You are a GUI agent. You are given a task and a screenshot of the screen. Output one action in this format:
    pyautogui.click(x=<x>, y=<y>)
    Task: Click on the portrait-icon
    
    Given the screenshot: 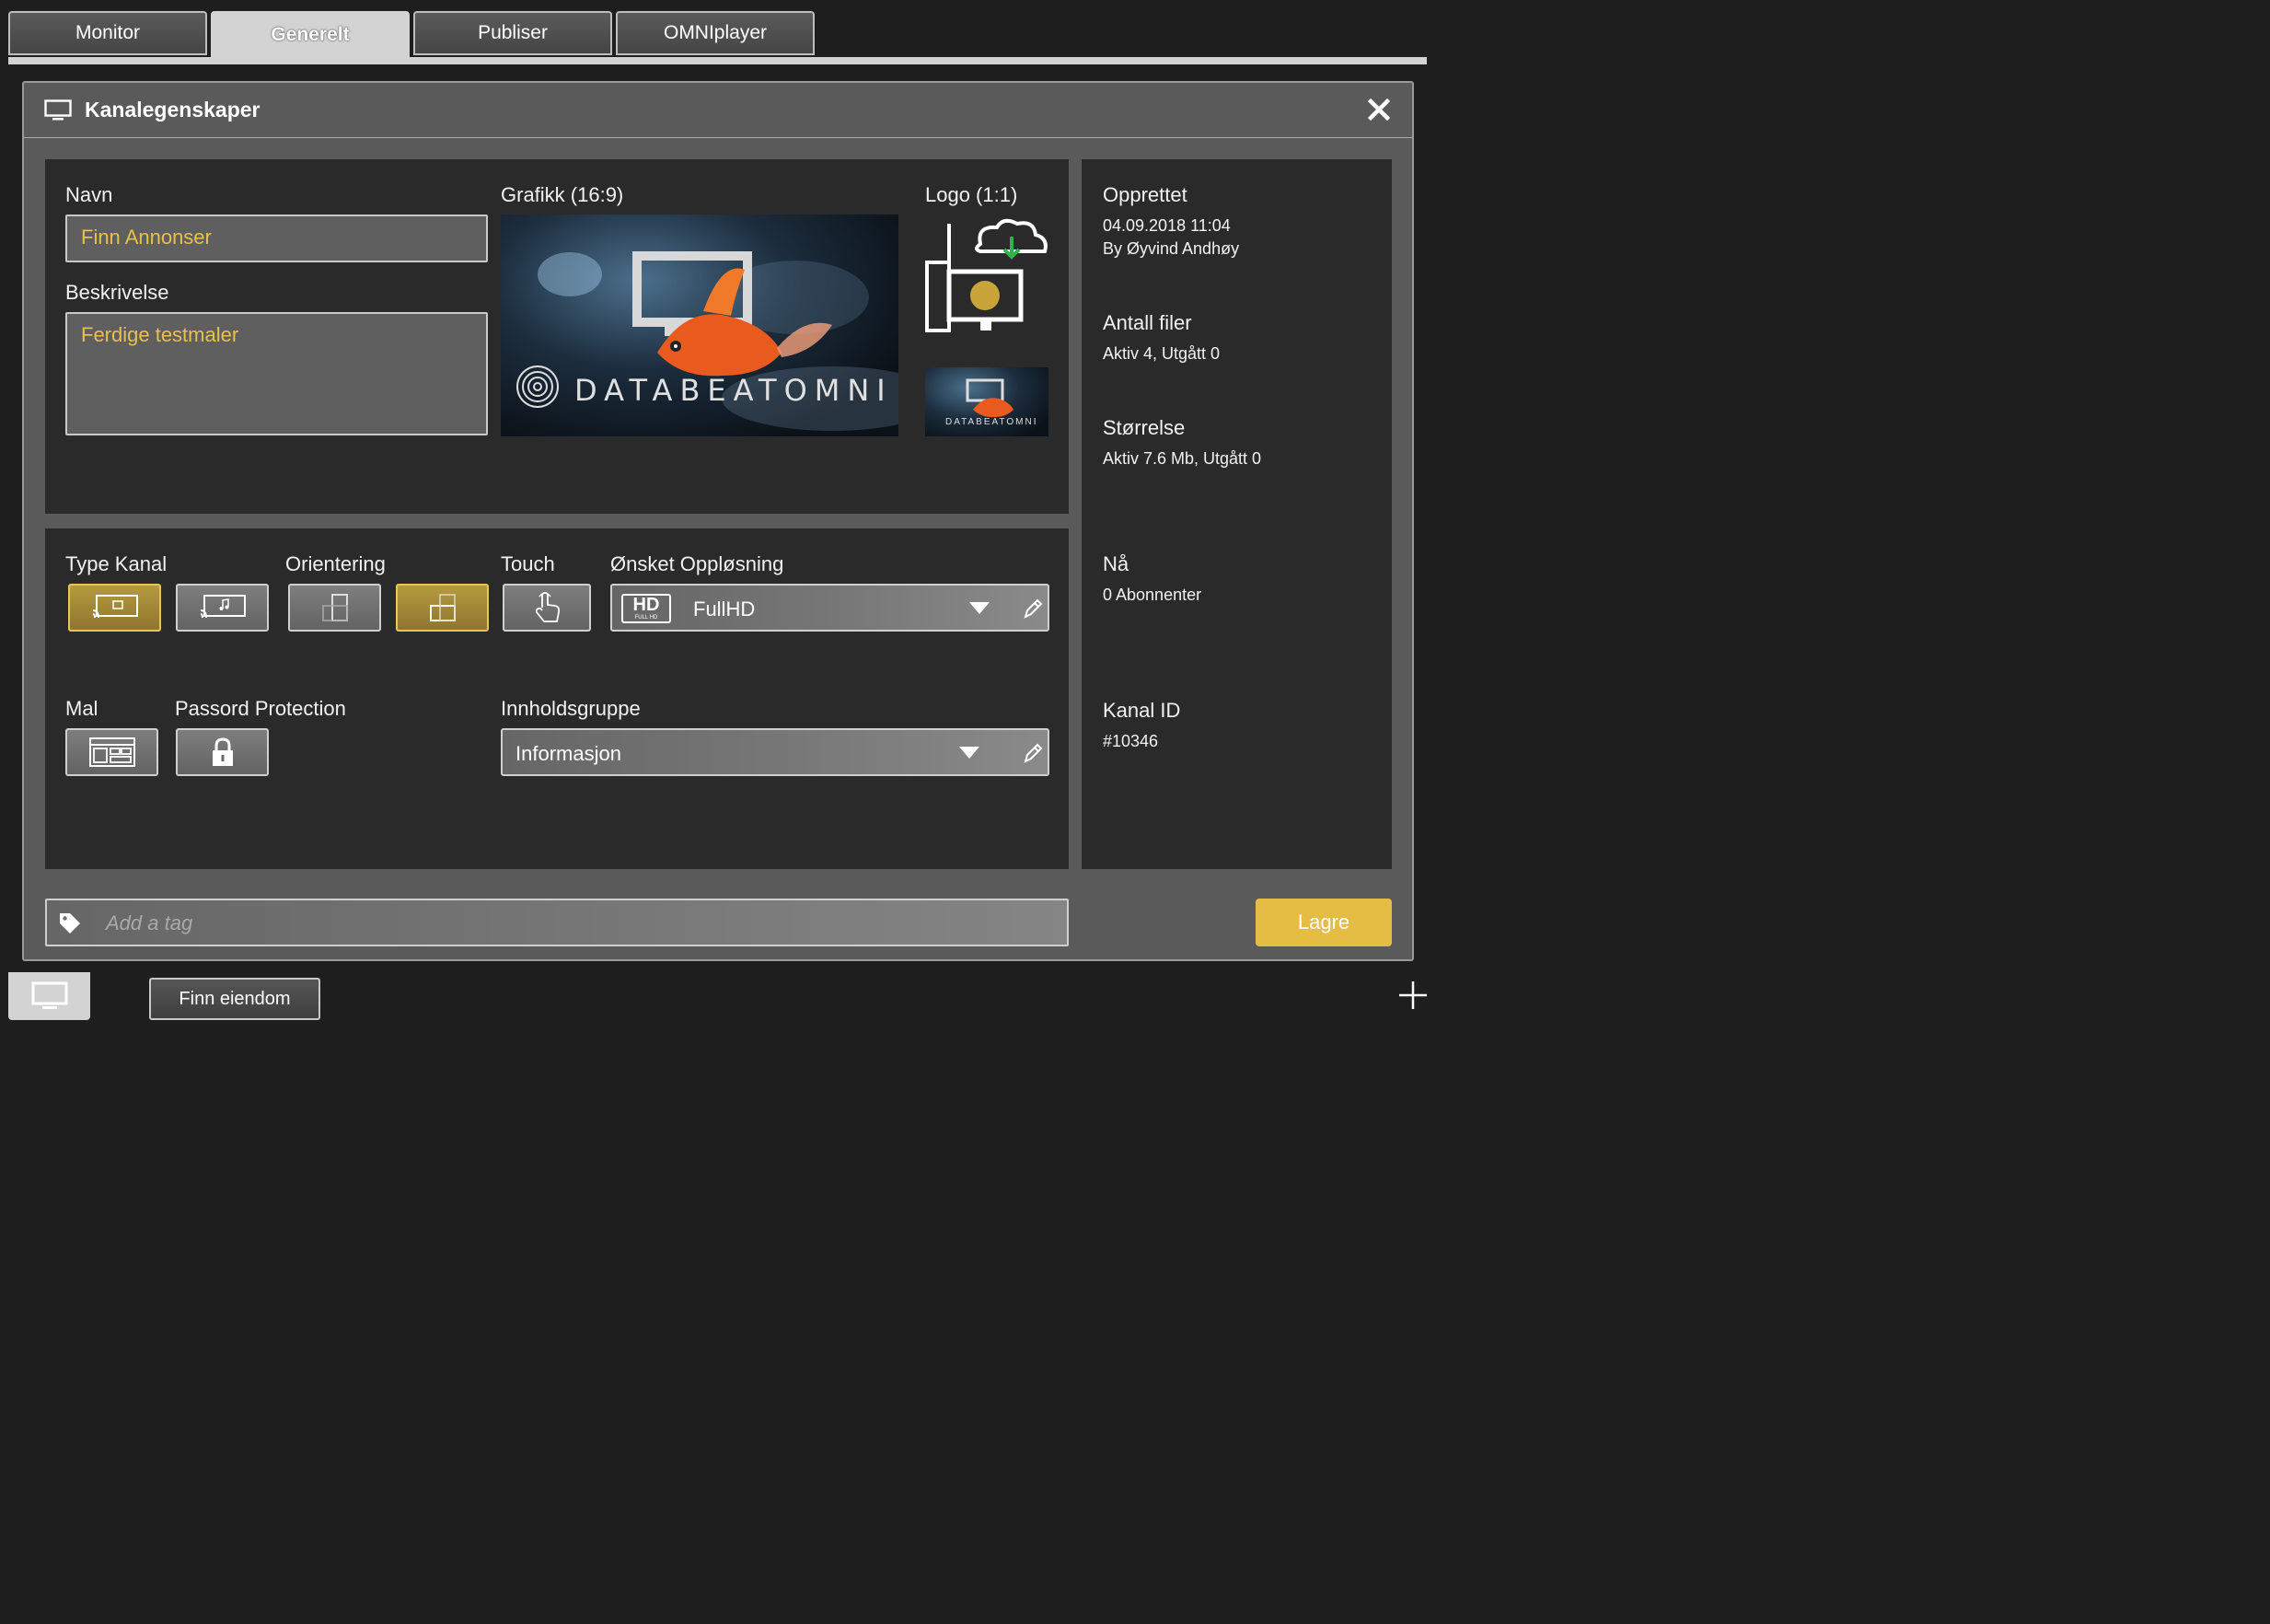 What is the action you would take?
    pyautogui.click(x=334, y=607)
    